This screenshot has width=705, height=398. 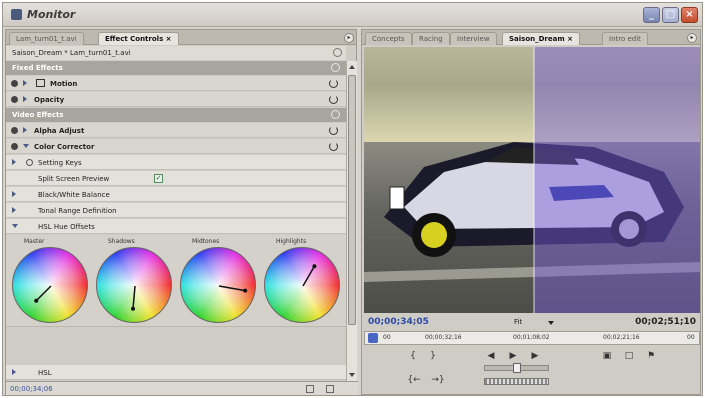 I want to click on clip-header: Saison_Dream * Lam_turn01_t.avi, so click(x=176, y=53).